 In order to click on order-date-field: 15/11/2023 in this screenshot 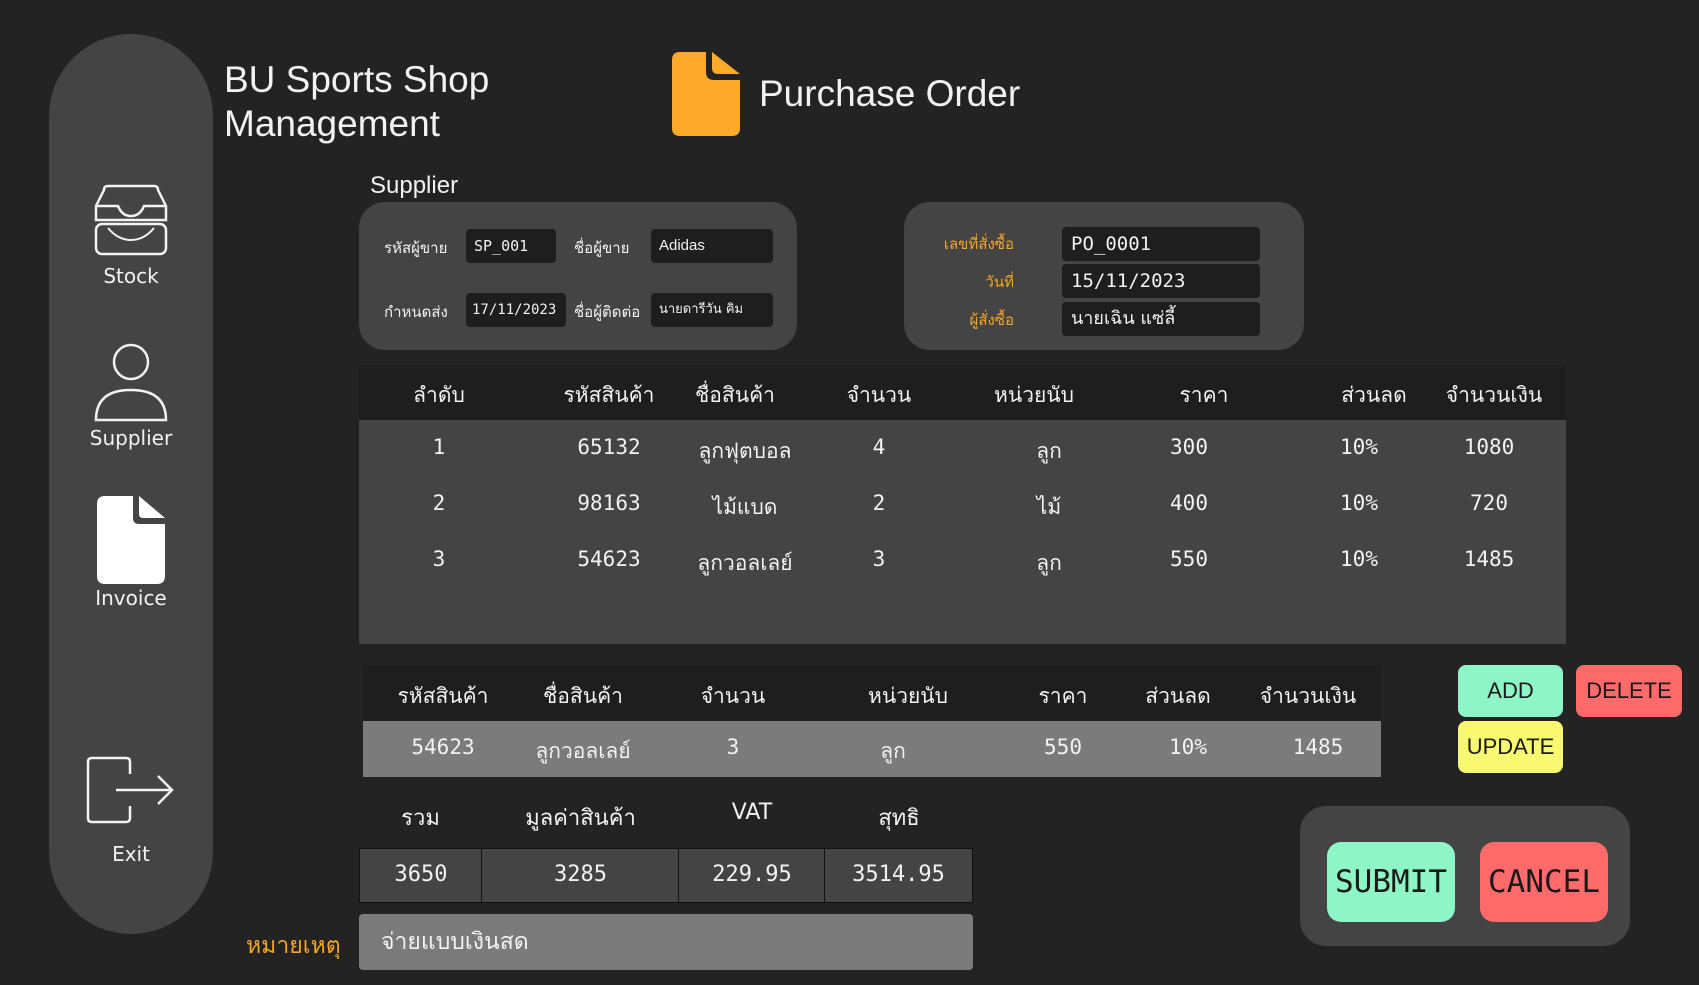, I will do `click(1161, 281)`.